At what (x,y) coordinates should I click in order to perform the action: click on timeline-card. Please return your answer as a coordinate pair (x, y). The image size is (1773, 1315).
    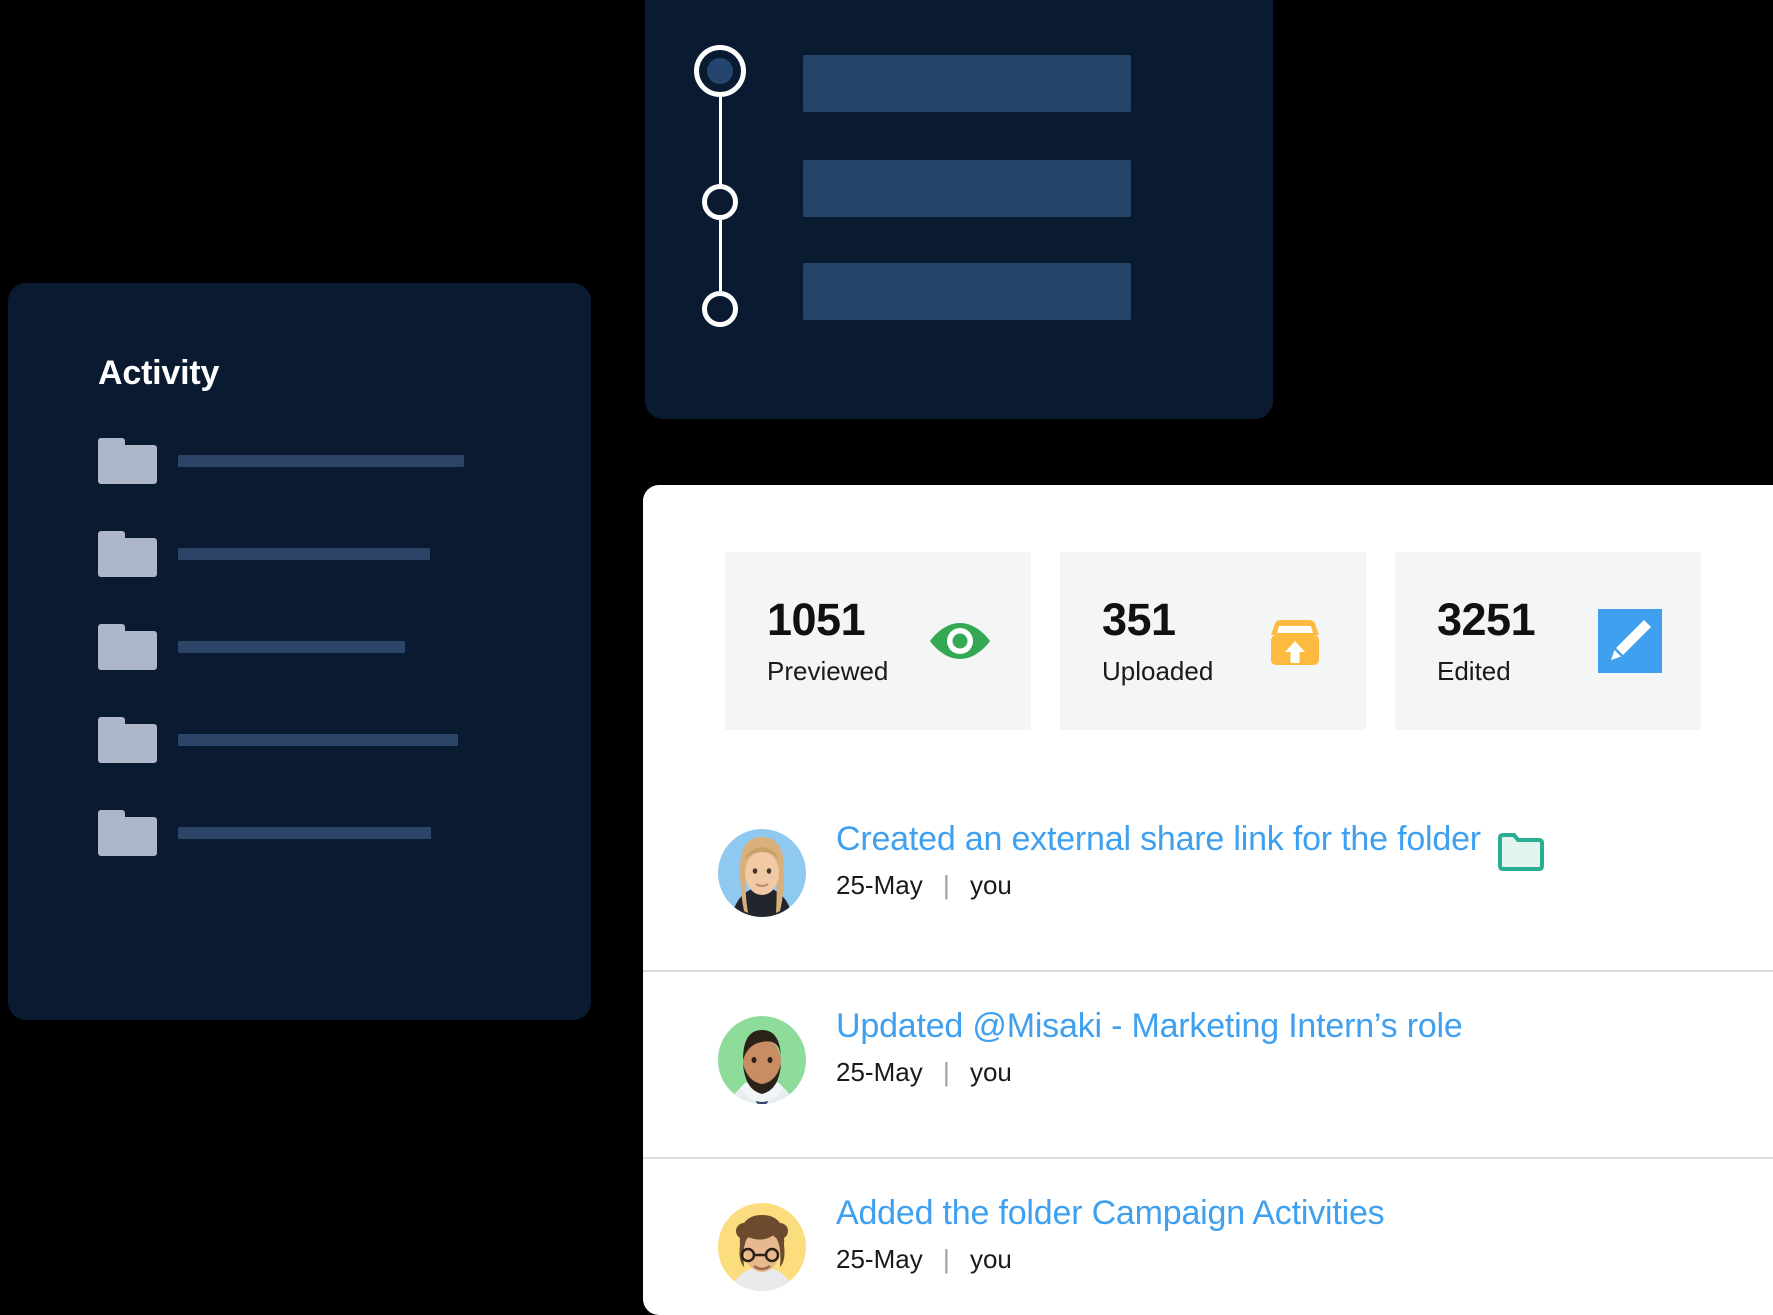
    Looking at the image, I should click on (959, 209).